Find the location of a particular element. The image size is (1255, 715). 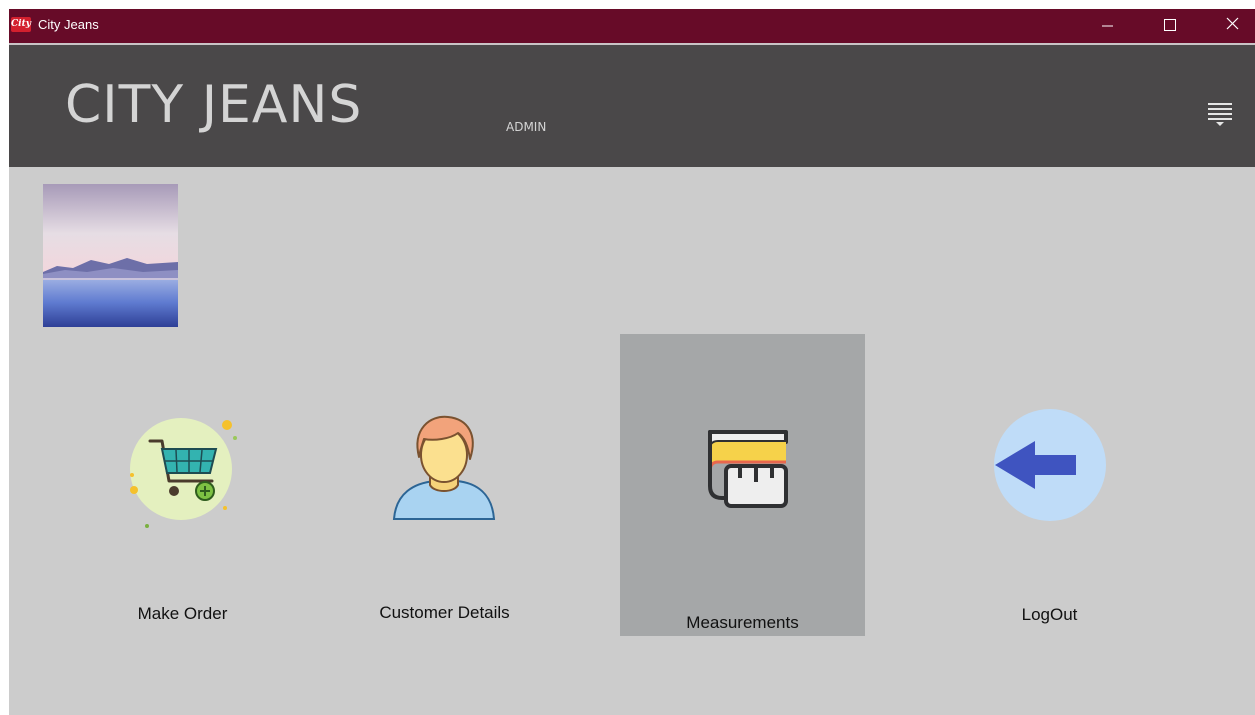

make-order-tile: Make Order is located at coordinates (182, 486).